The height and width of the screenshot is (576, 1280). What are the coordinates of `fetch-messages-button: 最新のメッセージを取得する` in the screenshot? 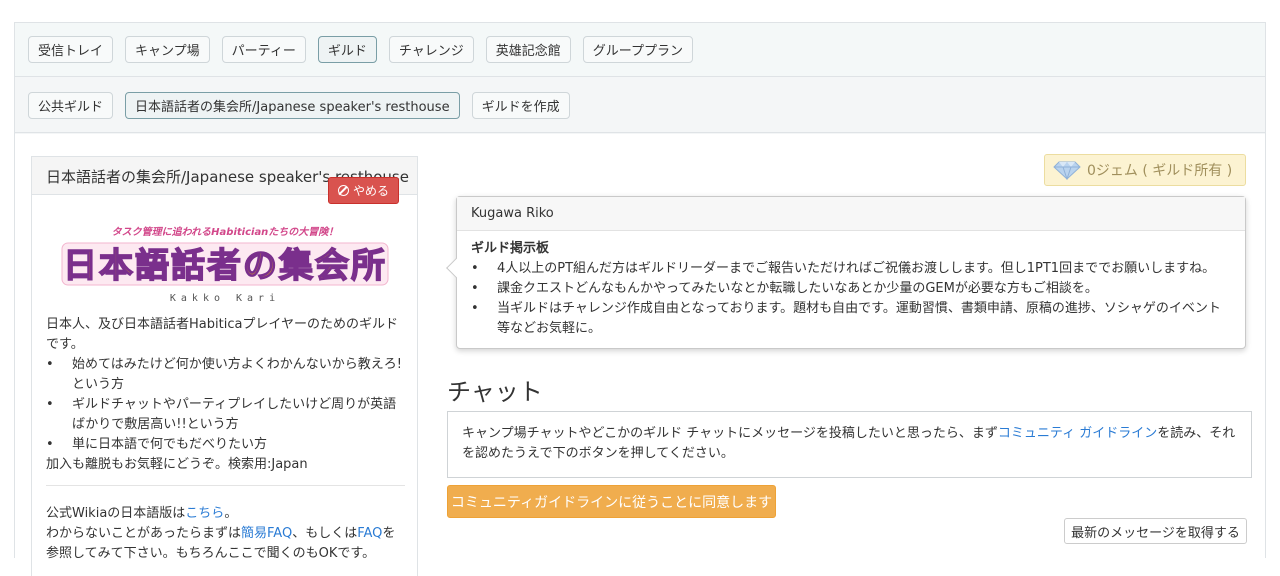 It's located at (1155, 531).